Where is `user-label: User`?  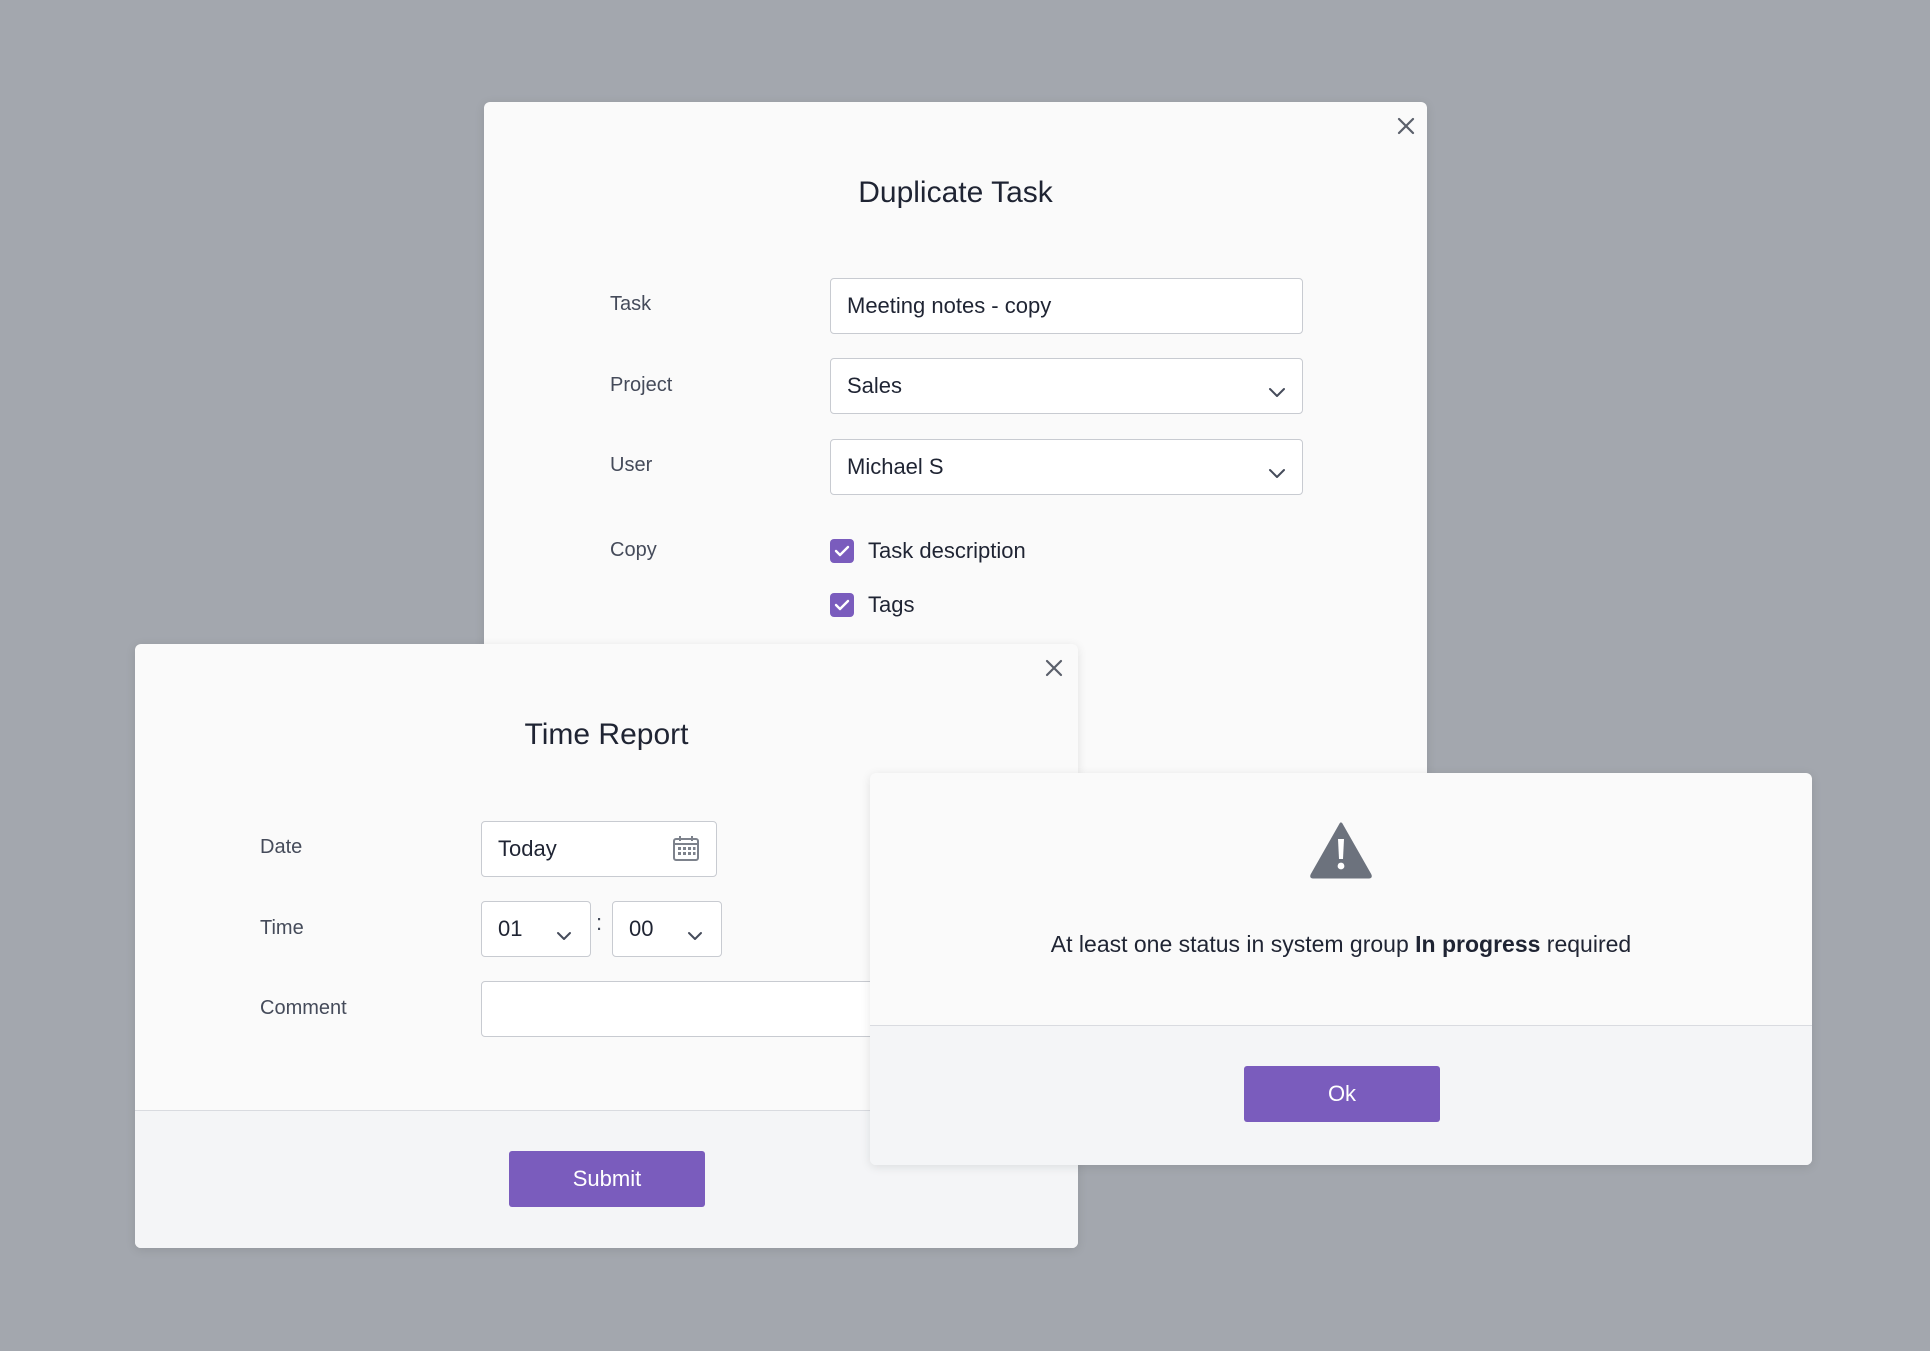 user-label: User is located at coordinates (631, 465).